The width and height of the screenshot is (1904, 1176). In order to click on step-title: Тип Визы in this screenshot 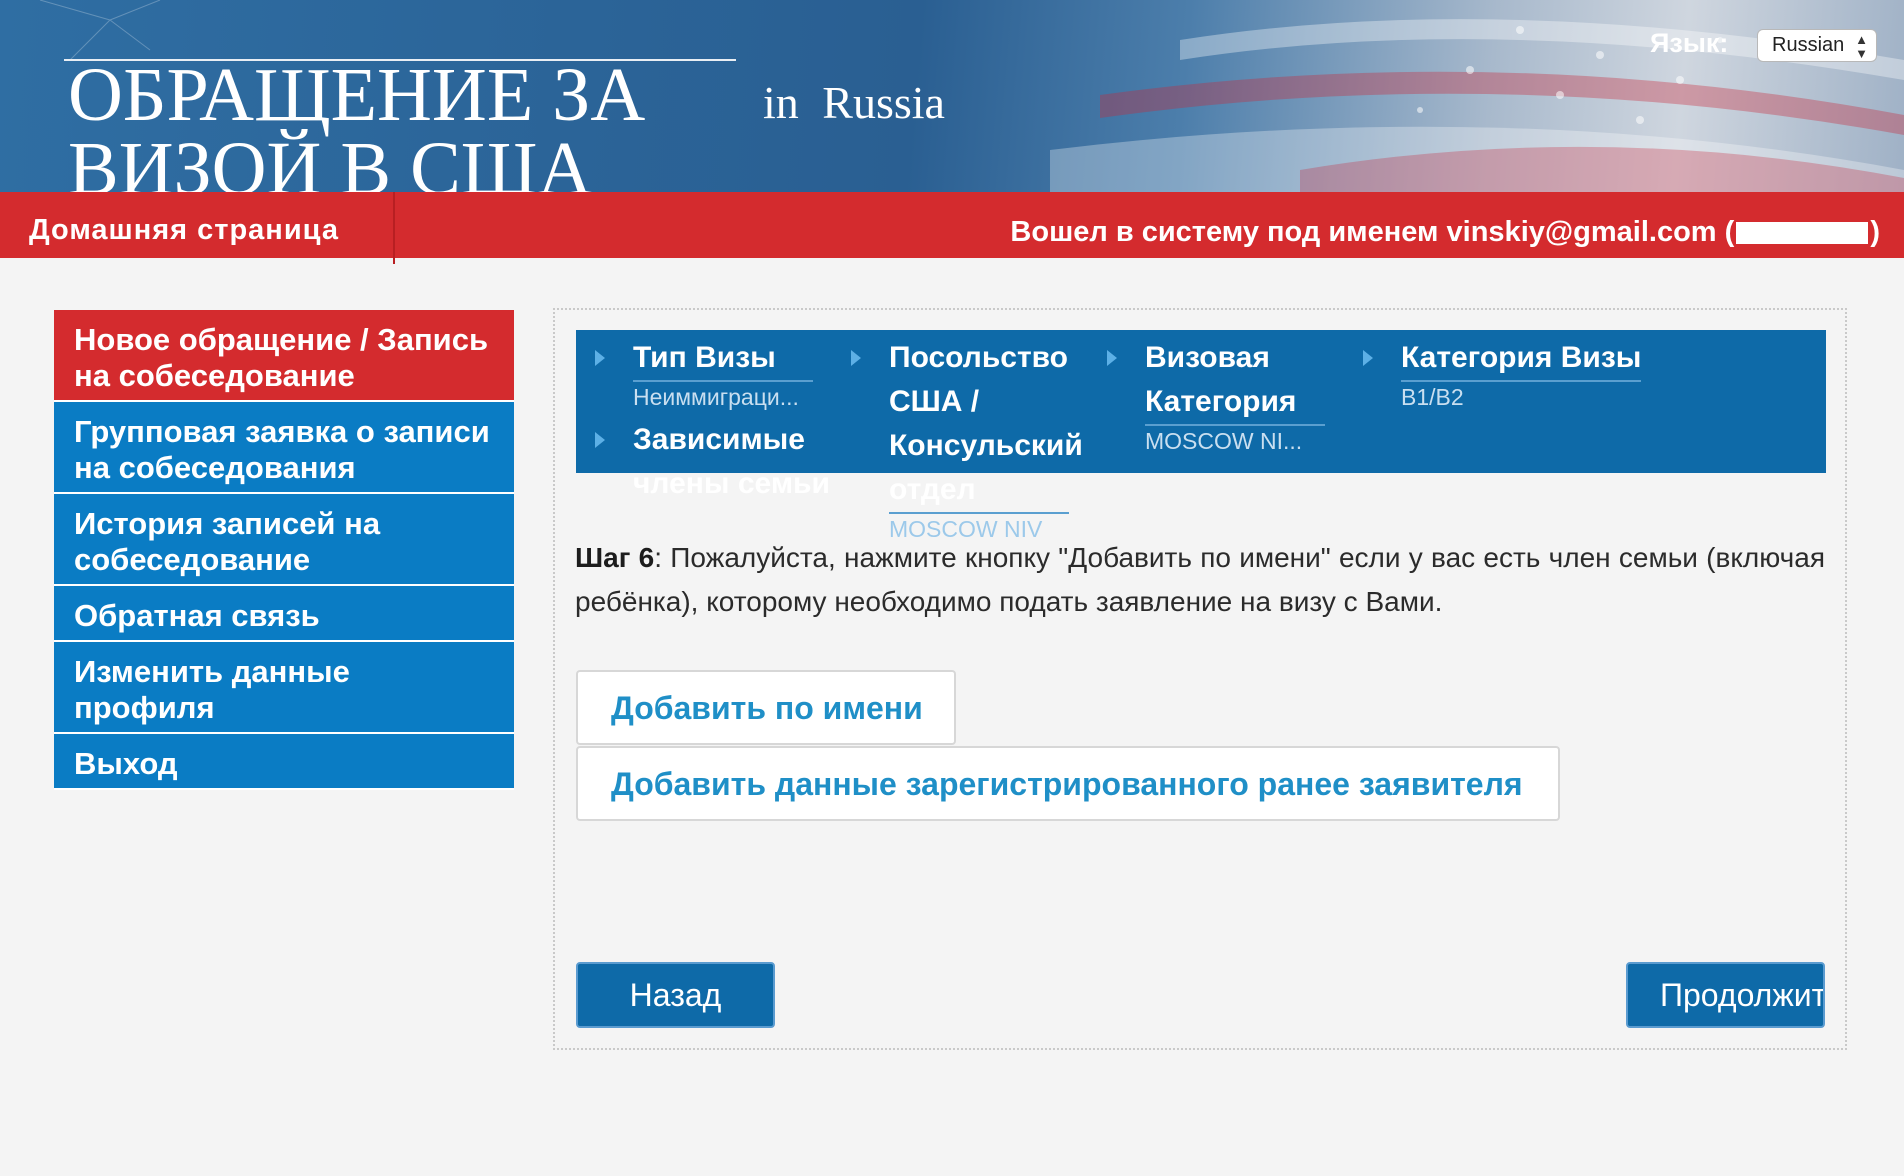, I will do `click(723, 359)`.